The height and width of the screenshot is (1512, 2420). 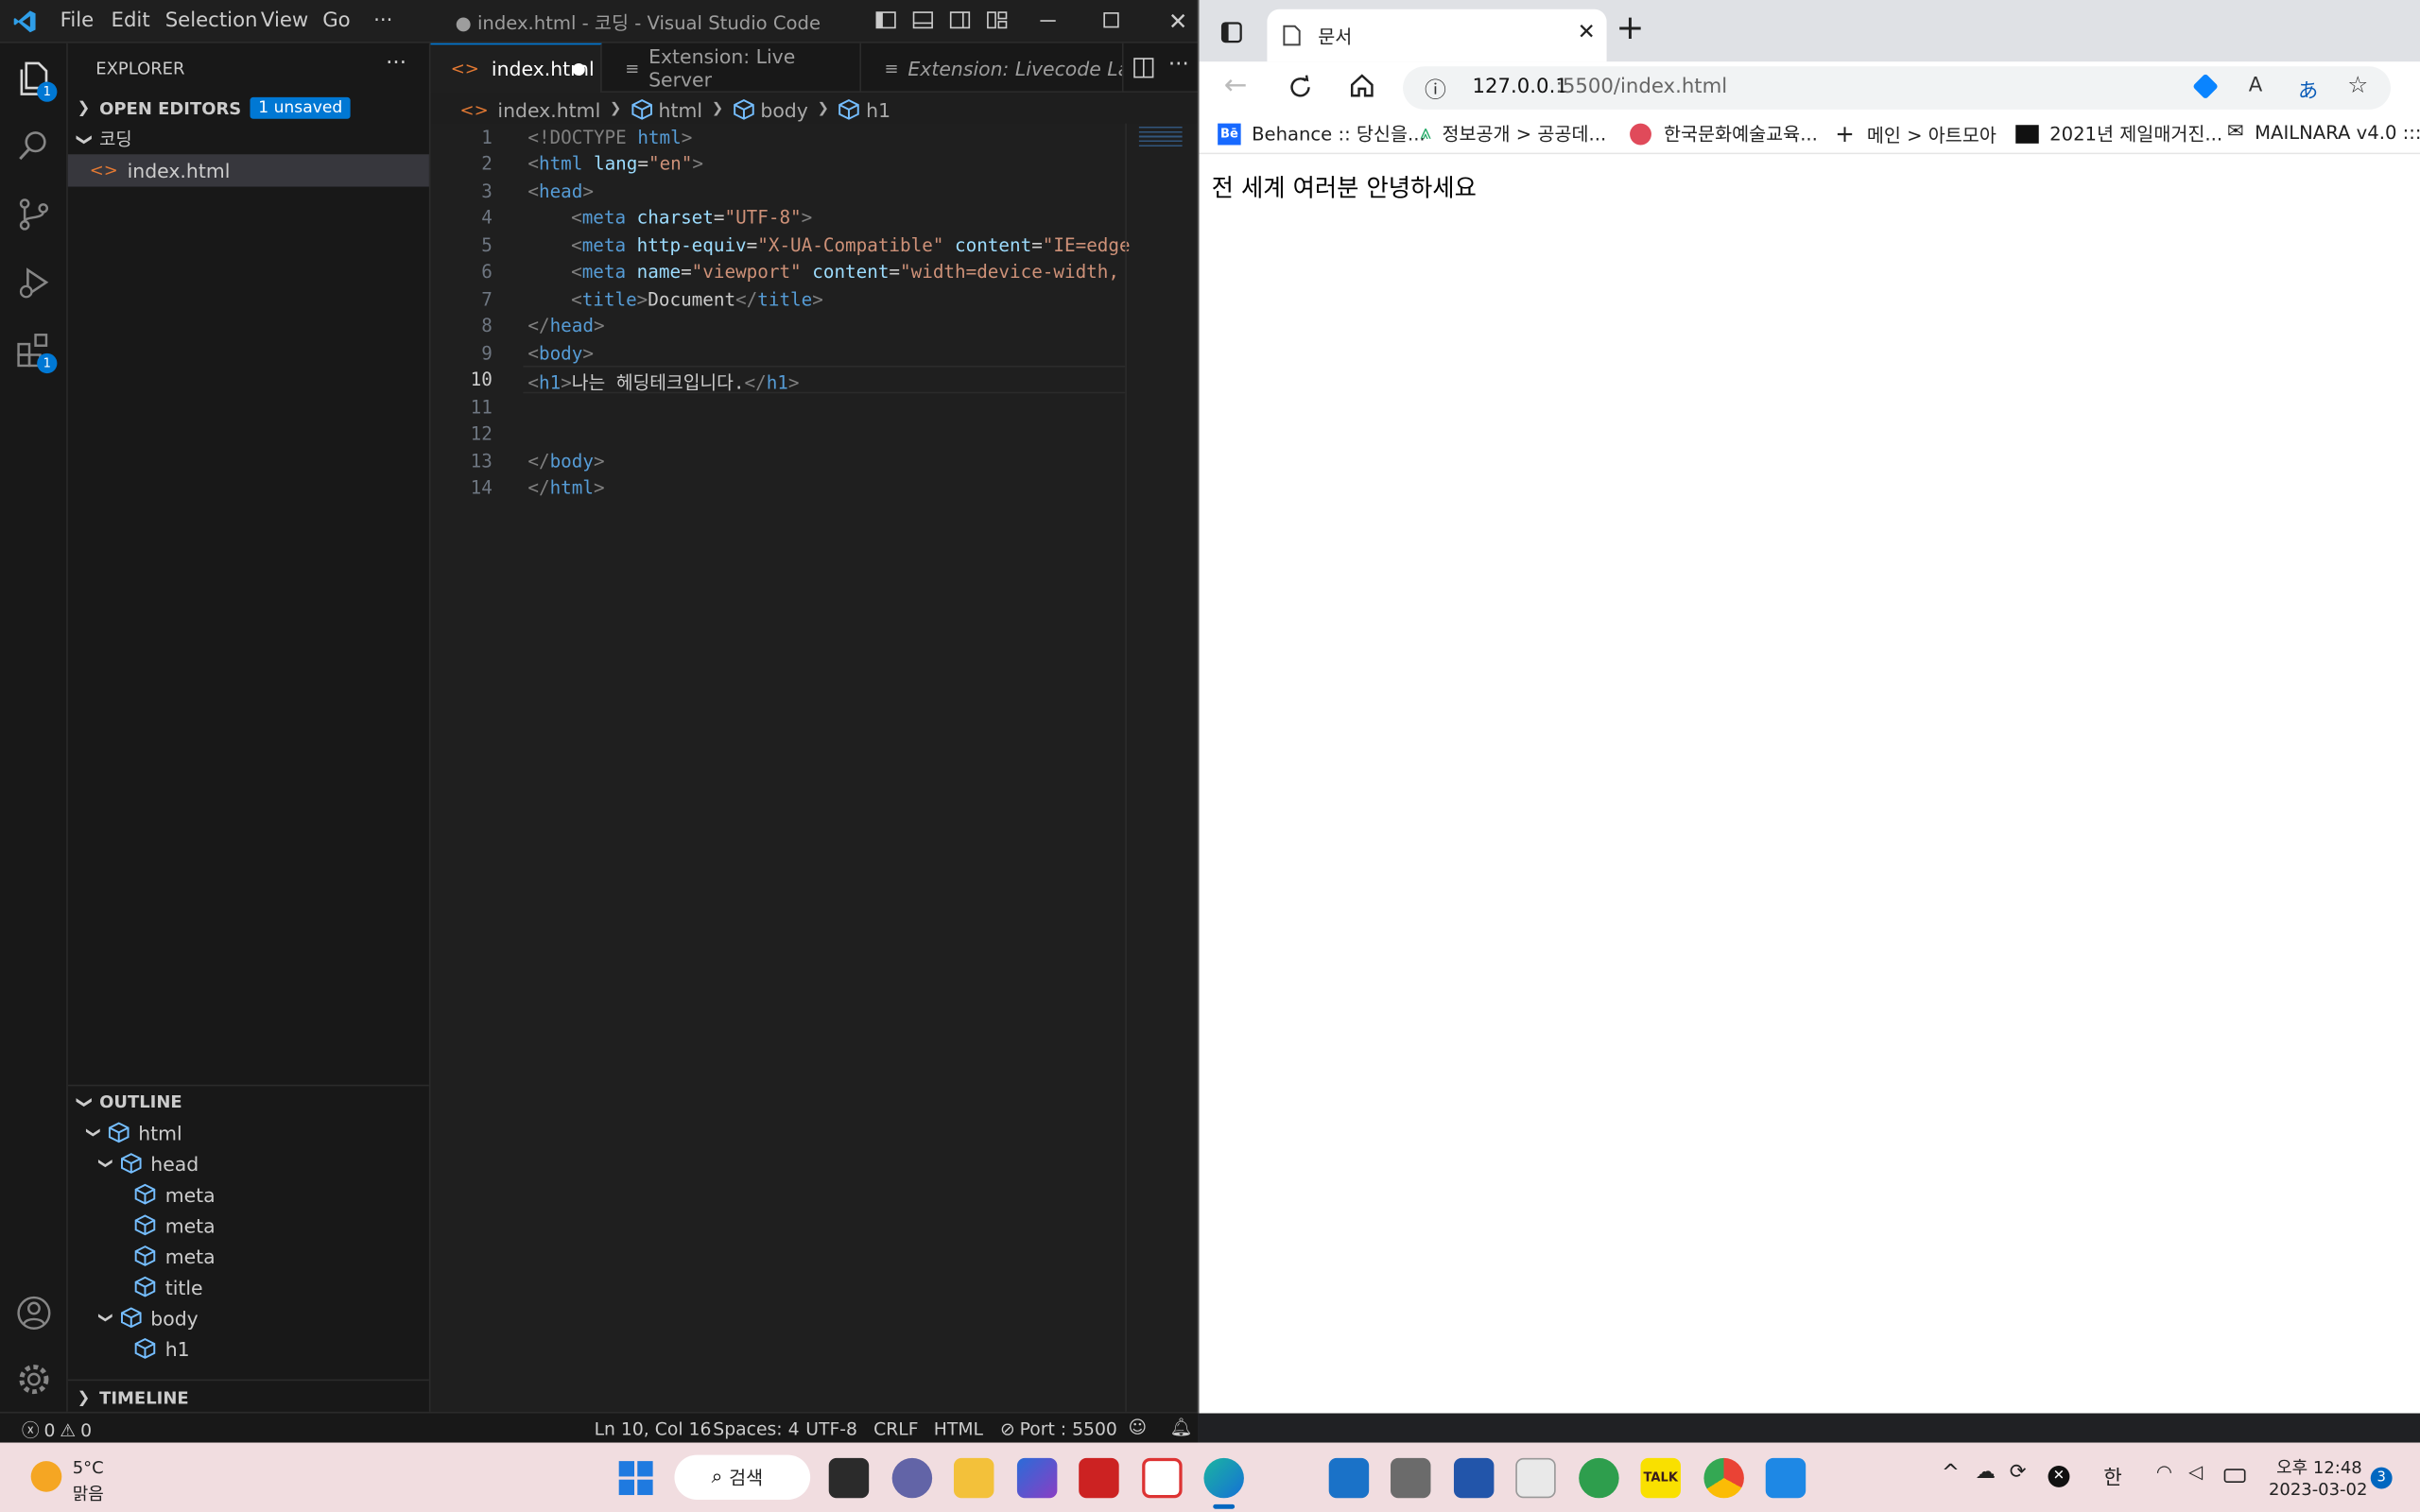 What do you see at coordinates (77, 20) in the screenshot?
I see `menu-file: File` at bounding box center [77, 20].